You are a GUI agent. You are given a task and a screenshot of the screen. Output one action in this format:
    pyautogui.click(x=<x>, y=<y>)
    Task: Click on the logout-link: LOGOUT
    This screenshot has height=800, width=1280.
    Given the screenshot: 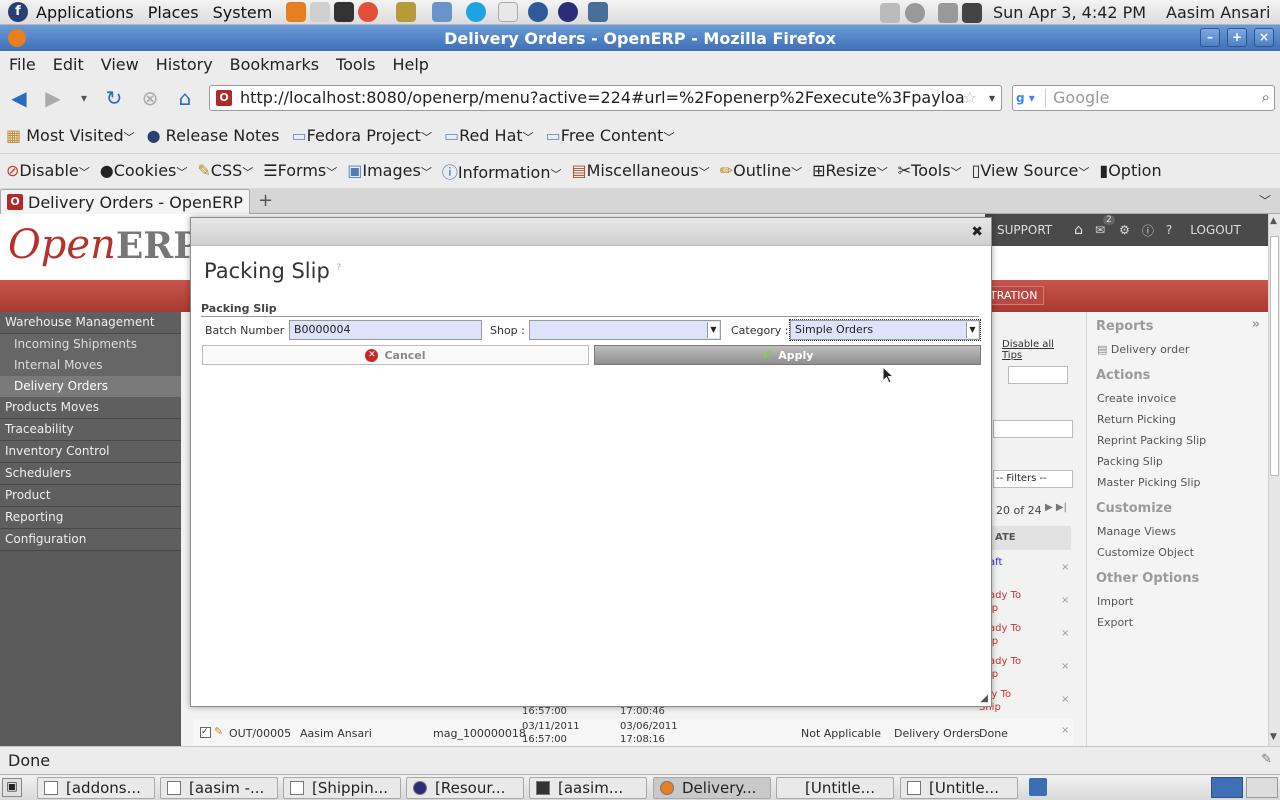 What is the action you would take?
    pyautogui.click(x=1215, y=230)
    